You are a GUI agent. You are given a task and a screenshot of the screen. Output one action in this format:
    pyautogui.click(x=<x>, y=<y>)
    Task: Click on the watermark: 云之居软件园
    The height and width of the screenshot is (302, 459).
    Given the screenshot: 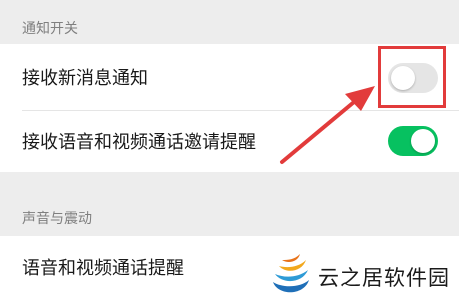 What is the action you would take?
    pyautogui.click(x=359, y=274)
    